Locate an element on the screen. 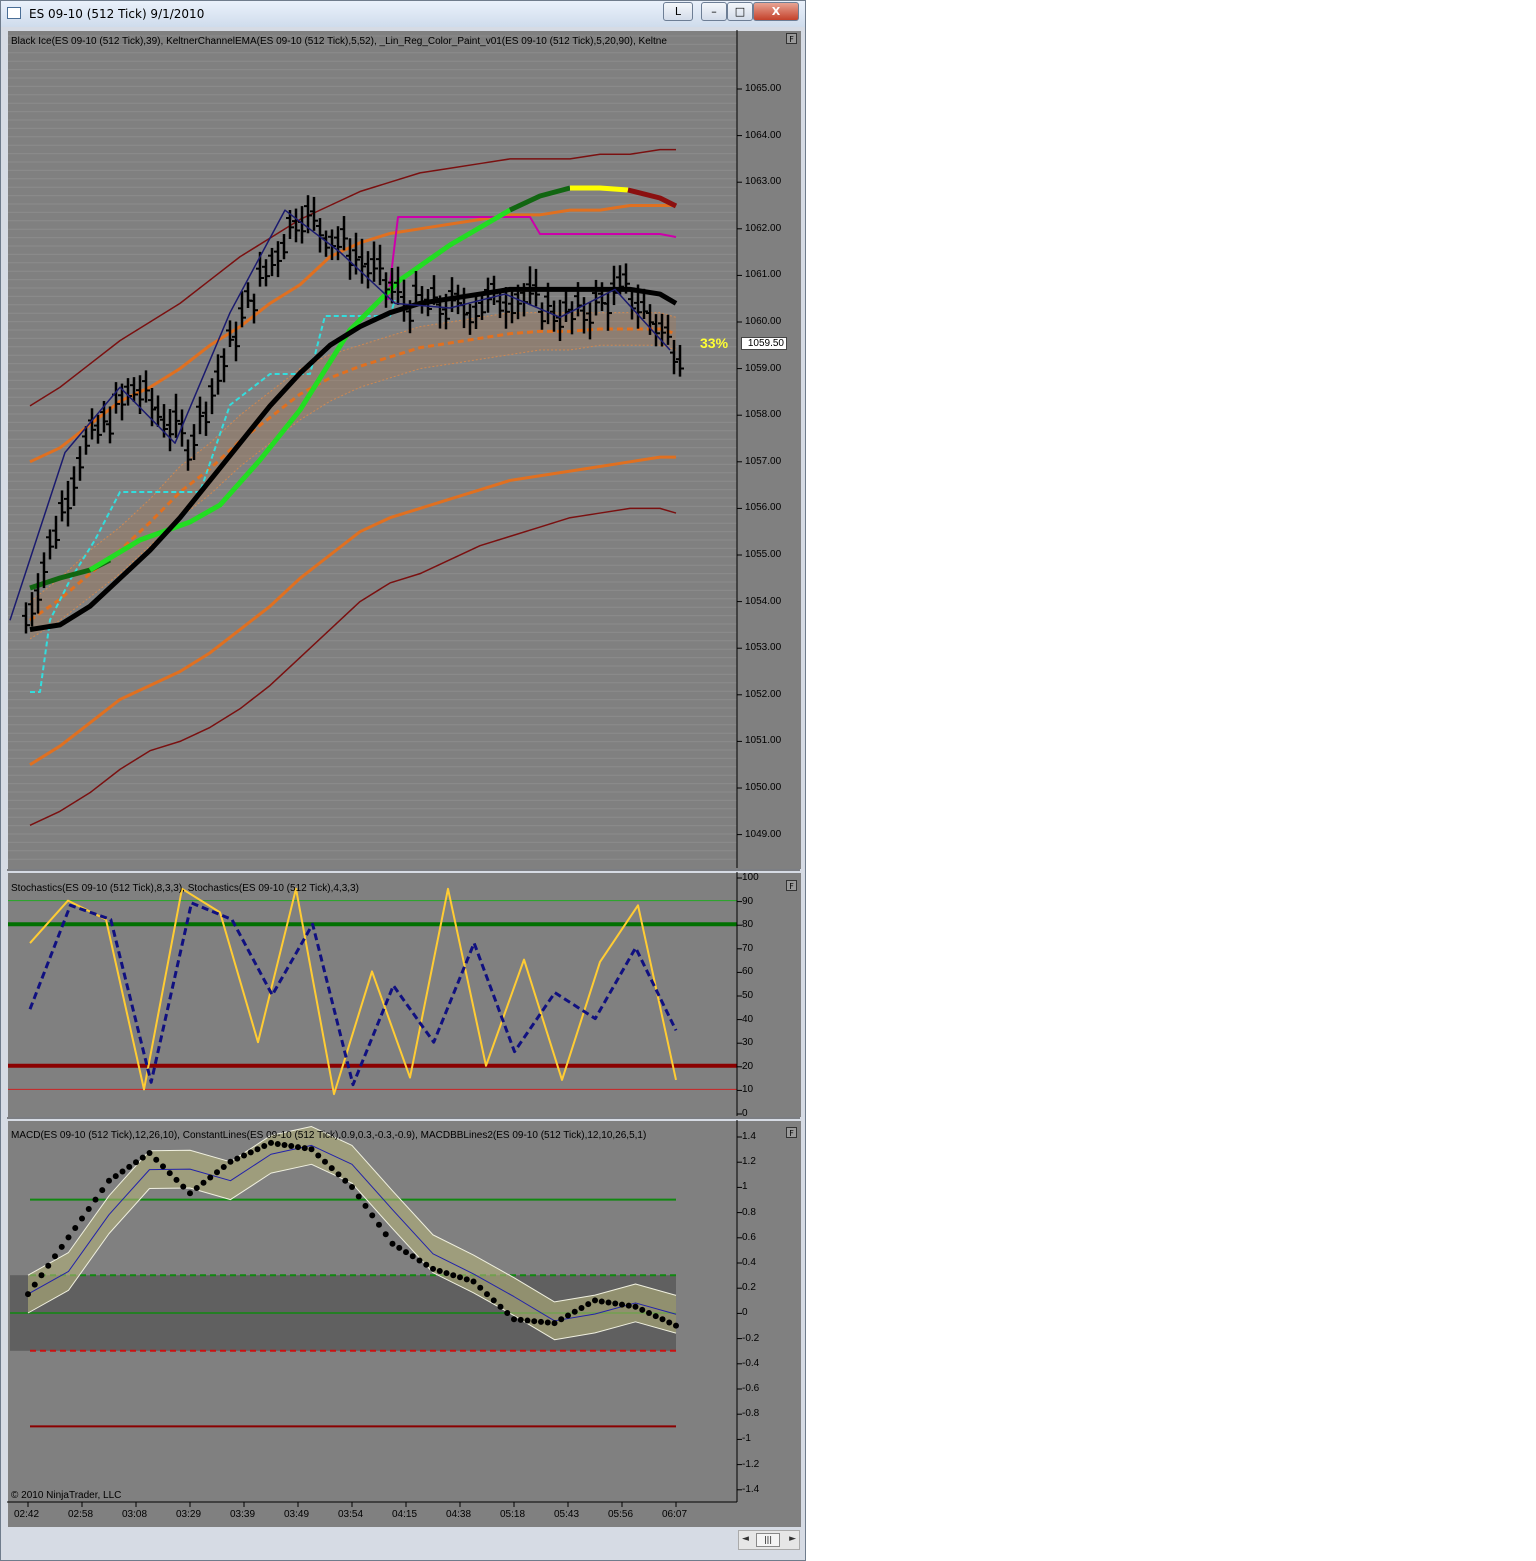 The image size is (1536, 1561). price-tick-label: 1064.00 is located at coordinates (763, 135).